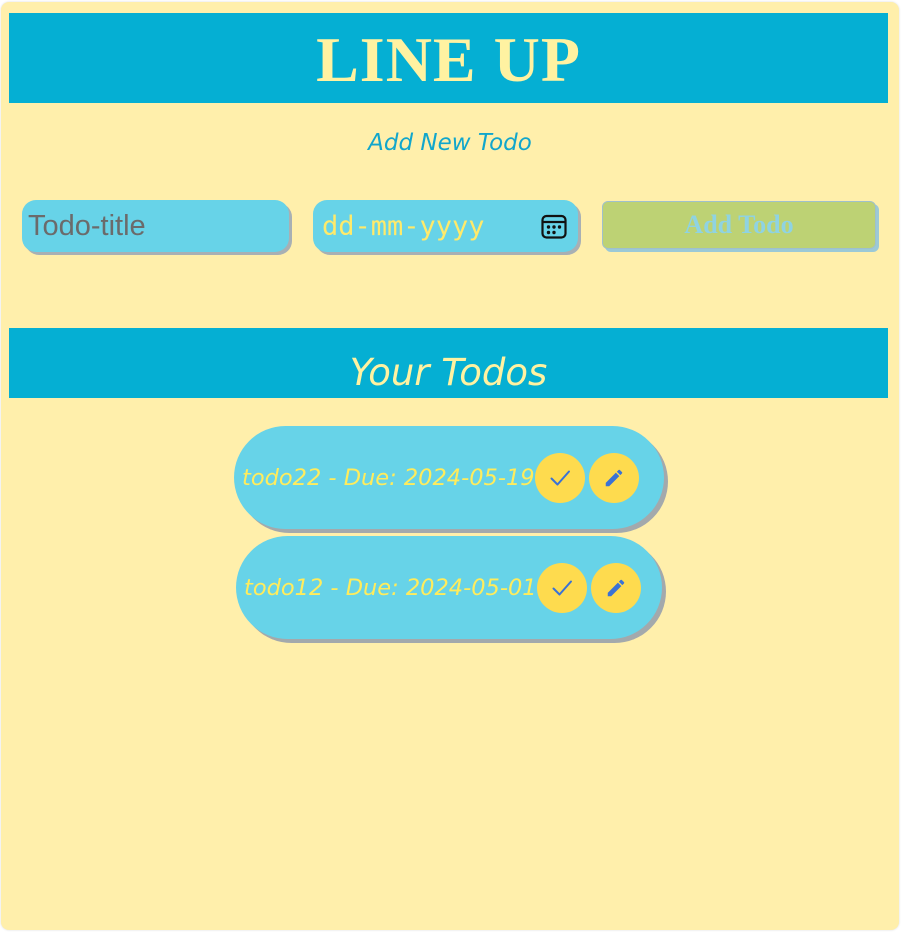 This screenshot has width=902, height=933. I want to click on calendar-icon, so click(554, 226).